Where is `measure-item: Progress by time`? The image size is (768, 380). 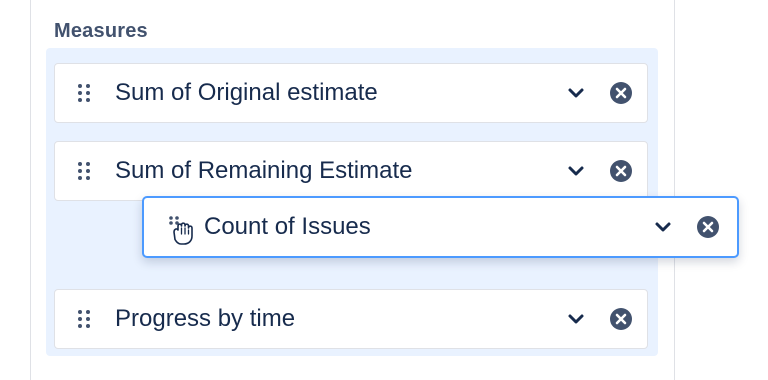 measure-item: Progress by time is located at coordinates (351, 319).